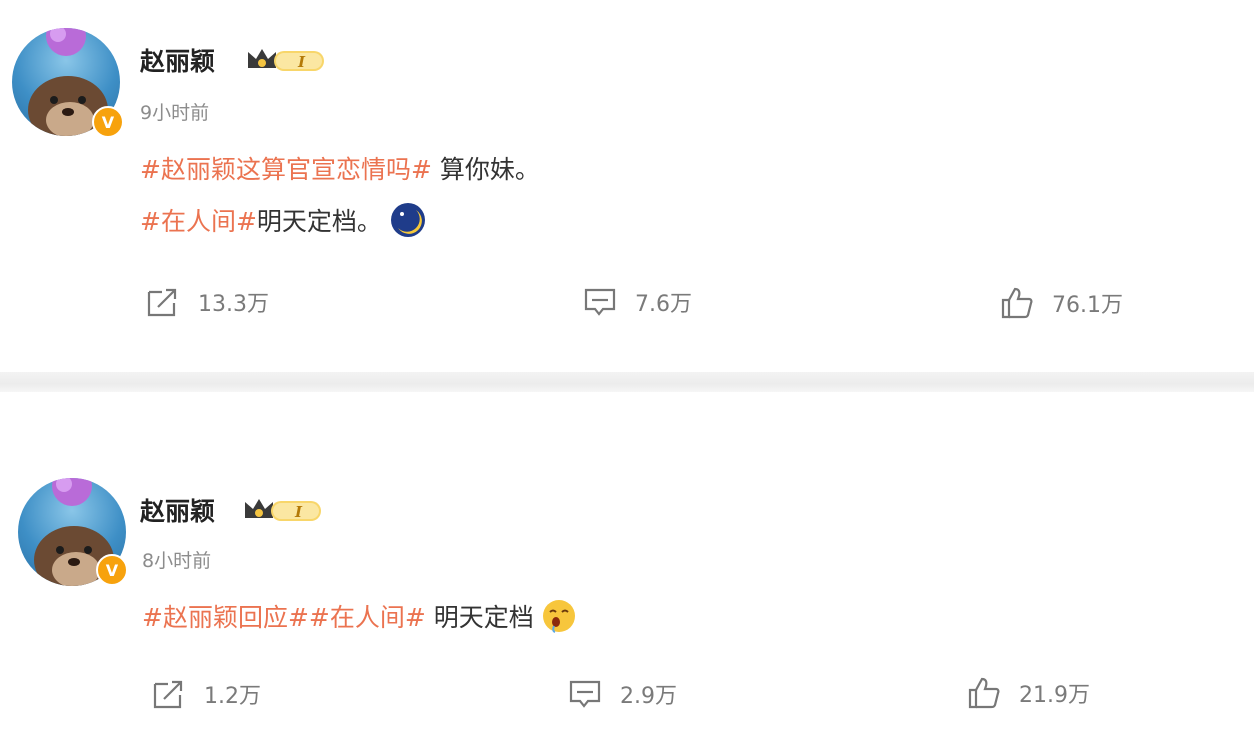 This screenshot has height=730, width=1254. I want to click on comment-button: 7.6万, so click(637, 302).